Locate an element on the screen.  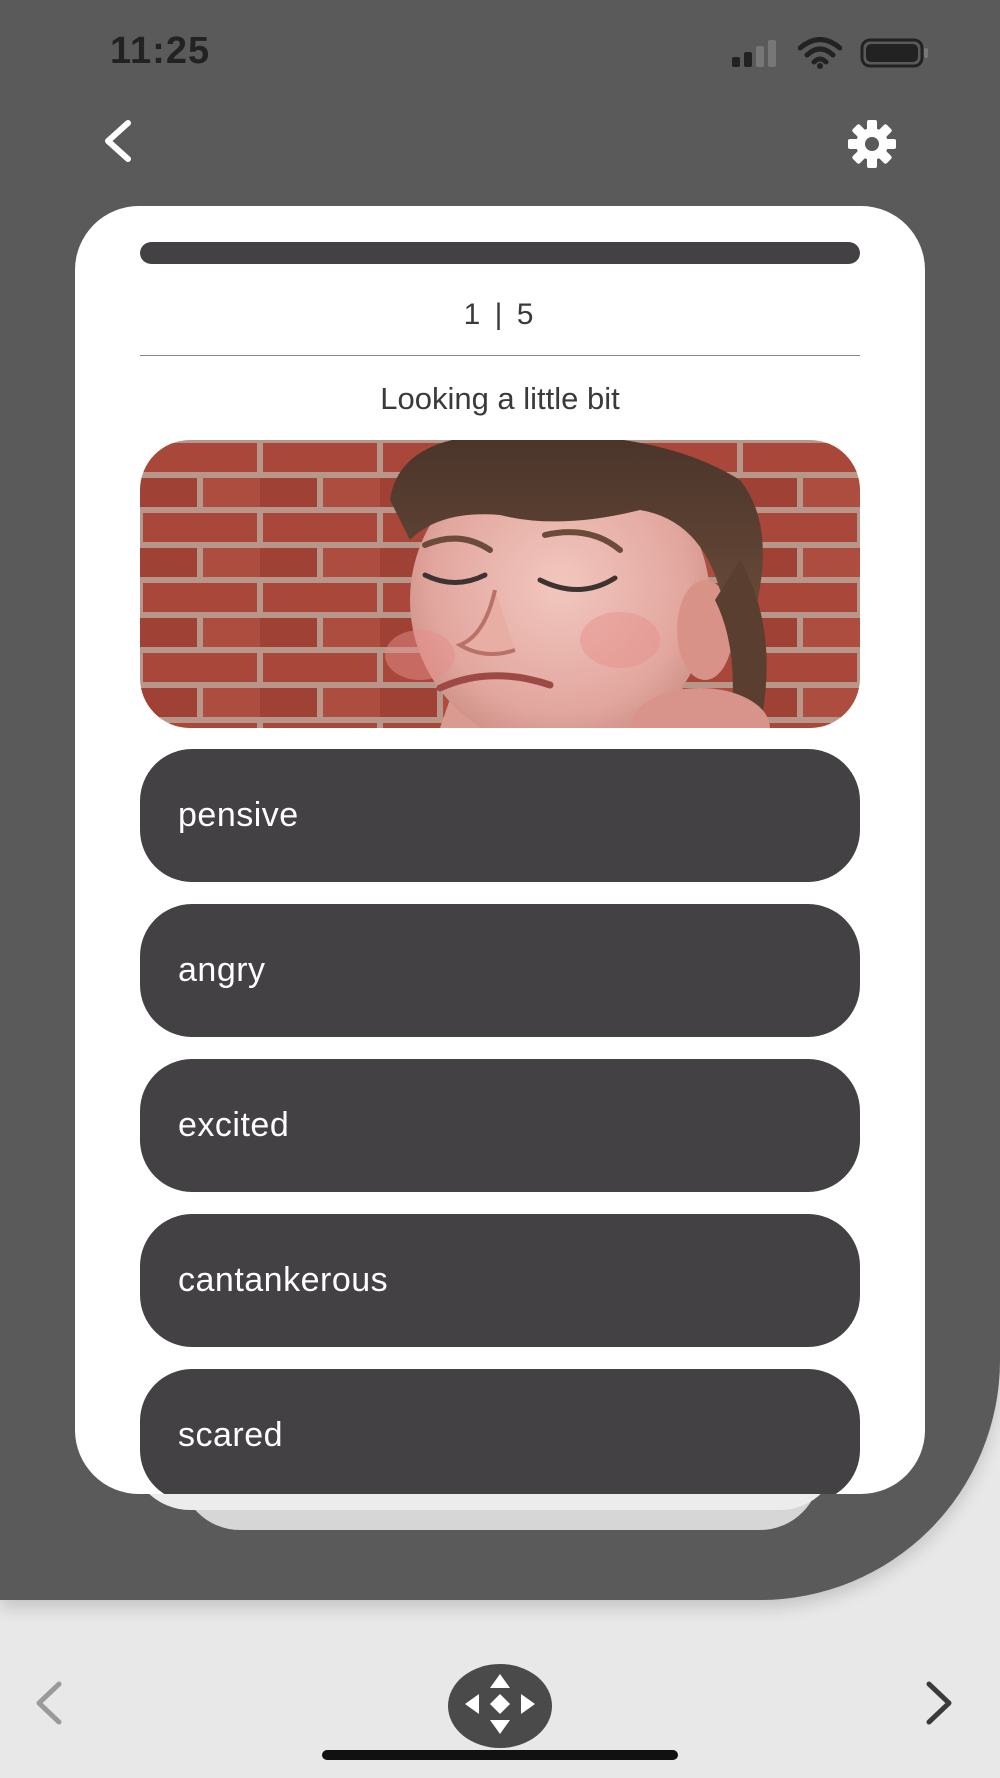
progress-bar is located at coordinates (500, 253).